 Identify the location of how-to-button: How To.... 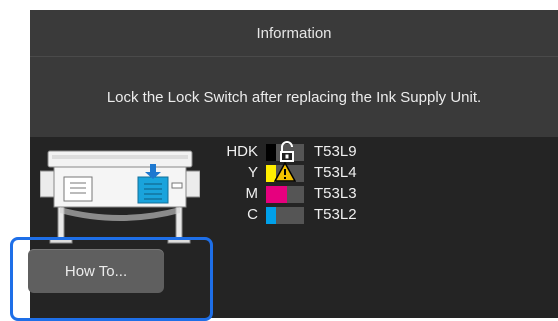
(96, 271).